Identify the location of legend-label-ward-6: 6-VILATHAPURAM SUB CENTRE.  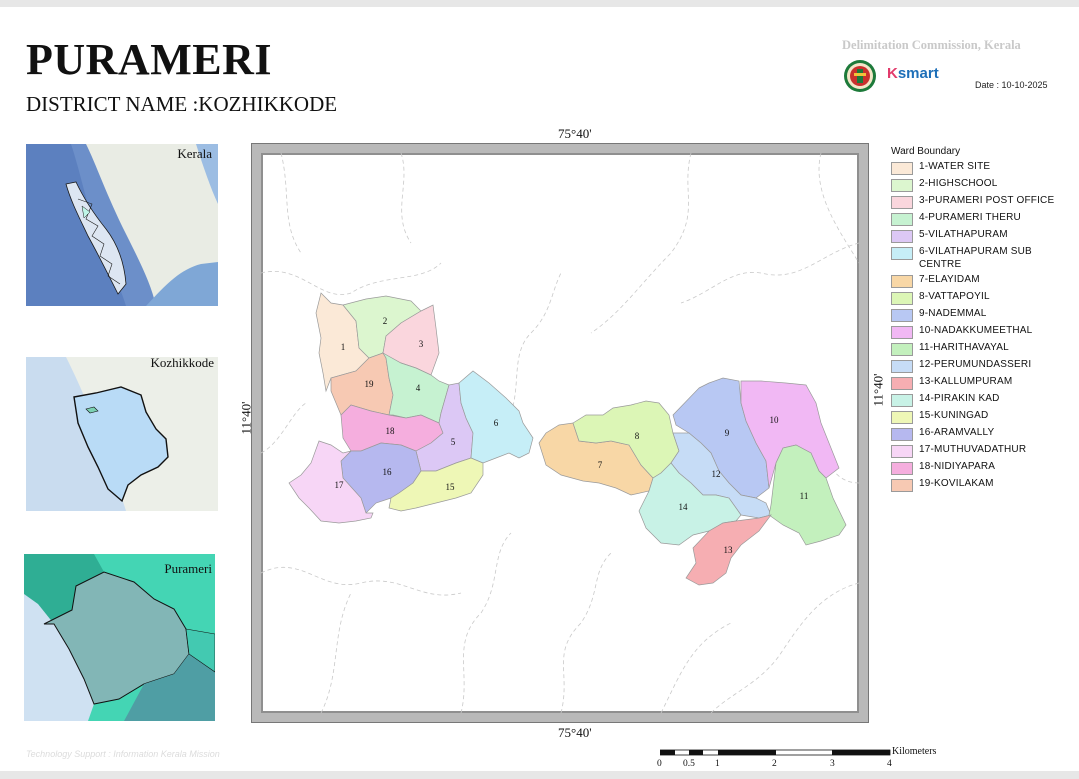
(975, 258).